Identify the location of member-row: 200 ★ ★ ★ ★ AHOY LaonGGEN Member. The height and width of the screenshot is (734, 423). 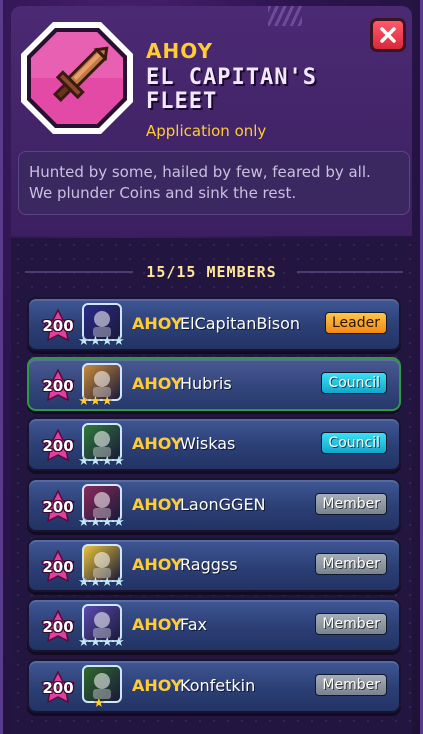
(214, 505).